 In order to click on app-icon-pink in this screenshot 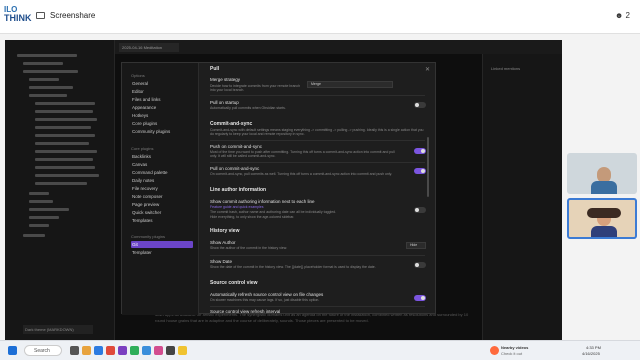, I will do `click(158, 350)`.